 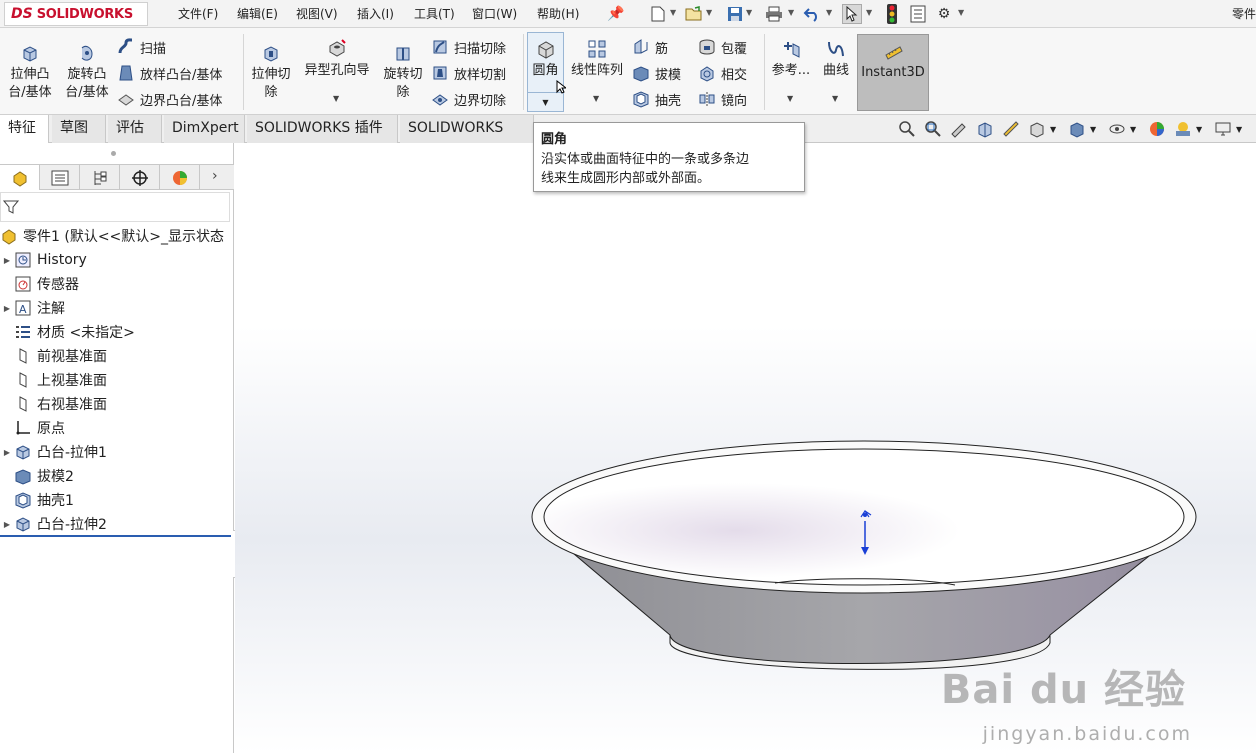 I want to click on rollback-bar, so click(x=115, y=536).